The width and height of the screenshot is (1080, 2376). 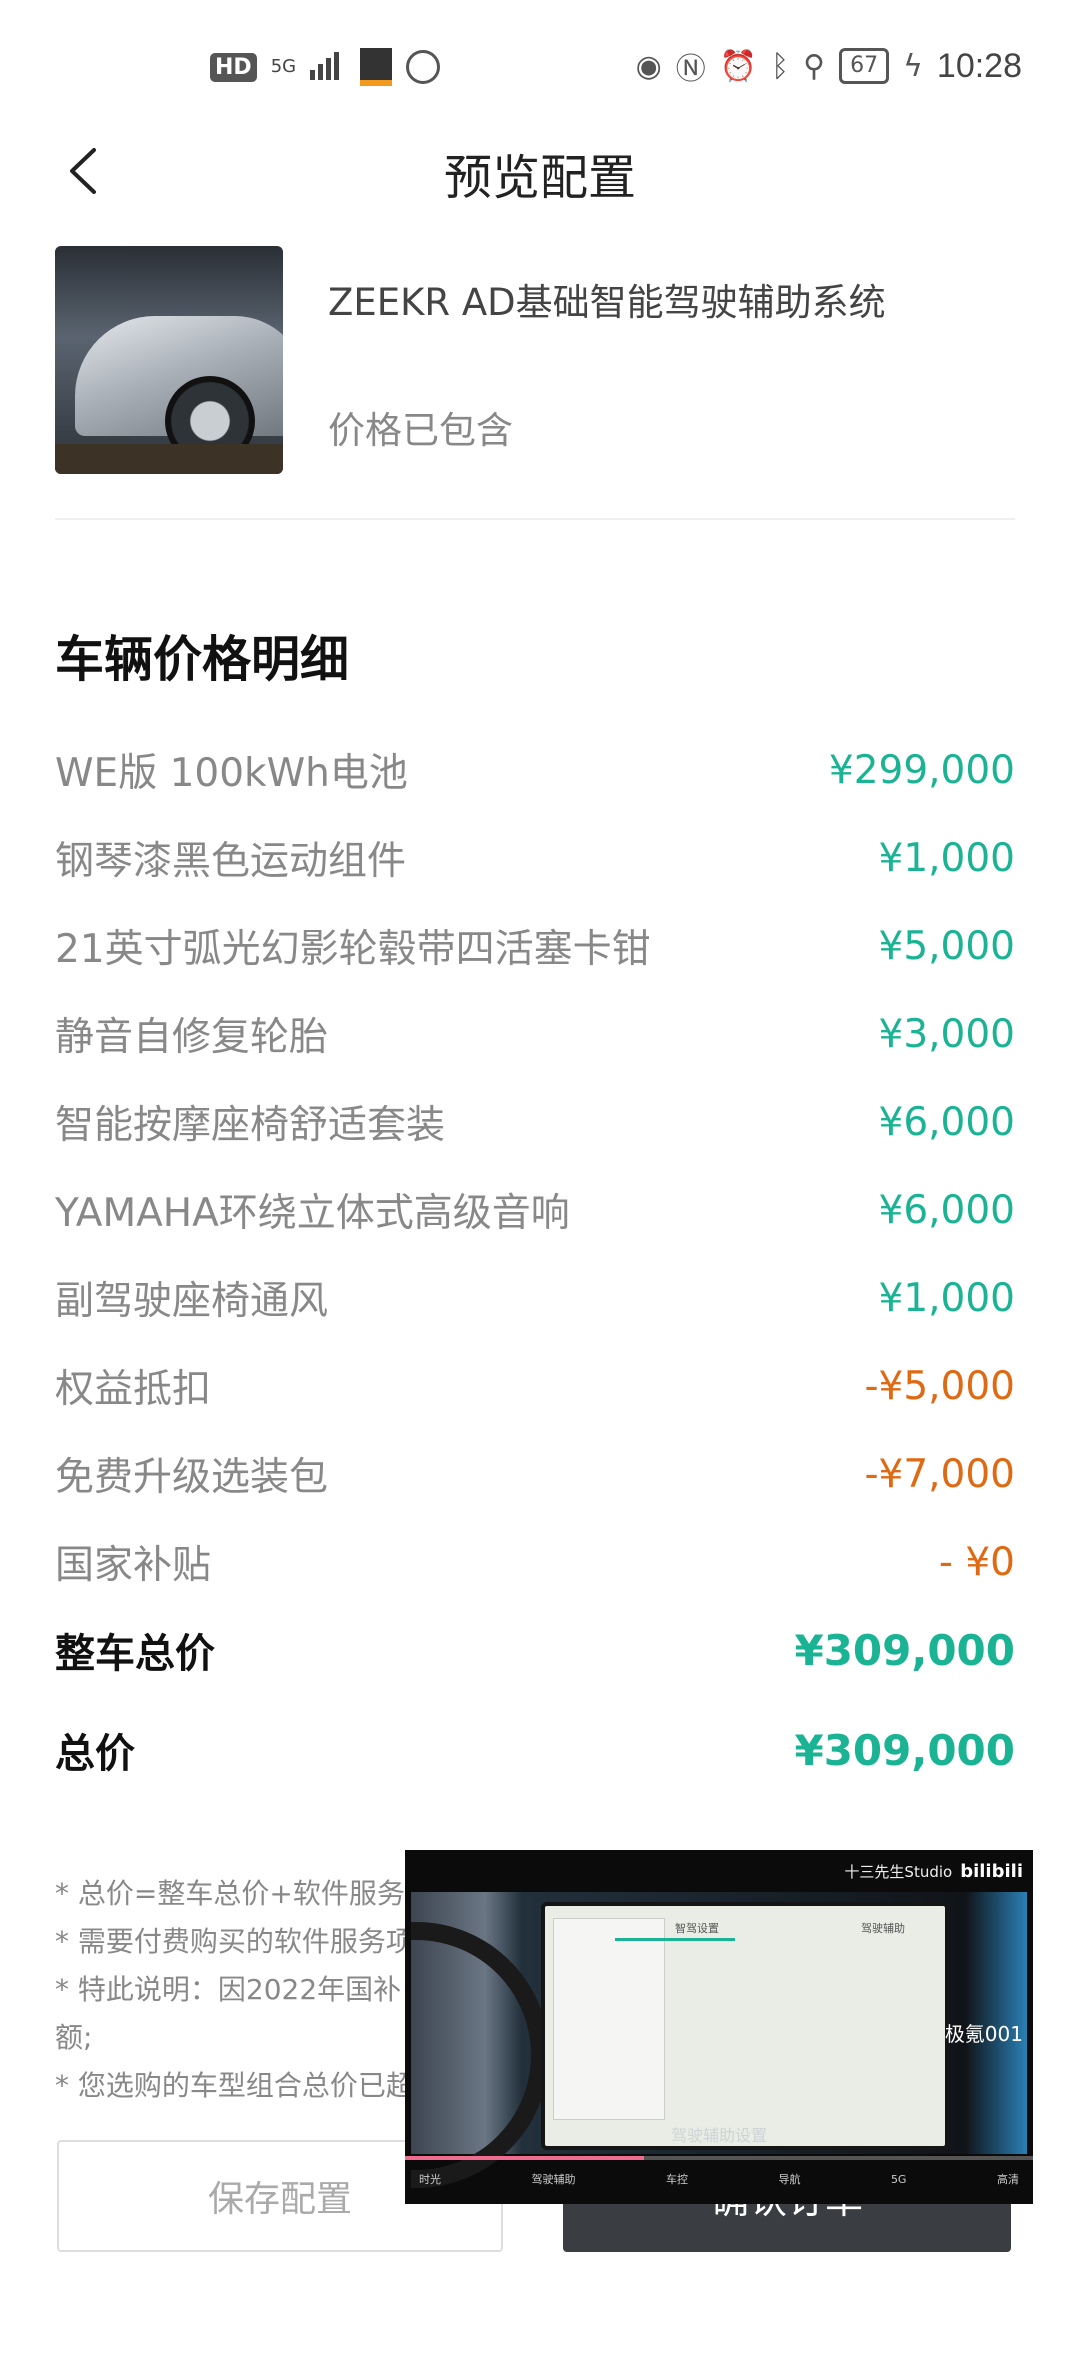 I want to click on price-row-value: ¥3,000, so click(x=946, y=1034).